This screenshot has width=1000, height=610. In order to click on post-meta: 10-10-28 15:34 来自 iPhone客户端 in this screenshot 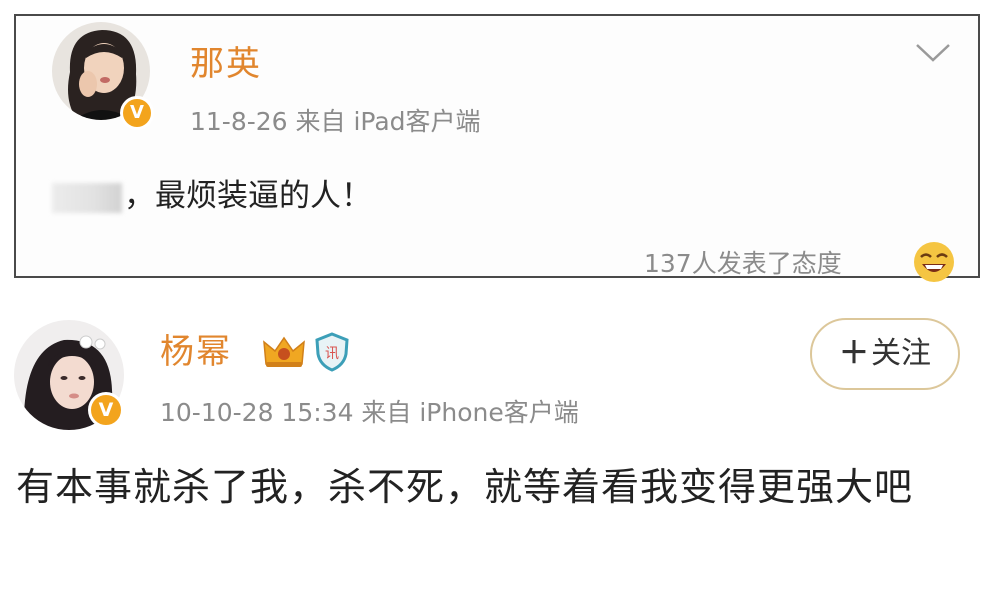, I will do `click(369, 412)`.